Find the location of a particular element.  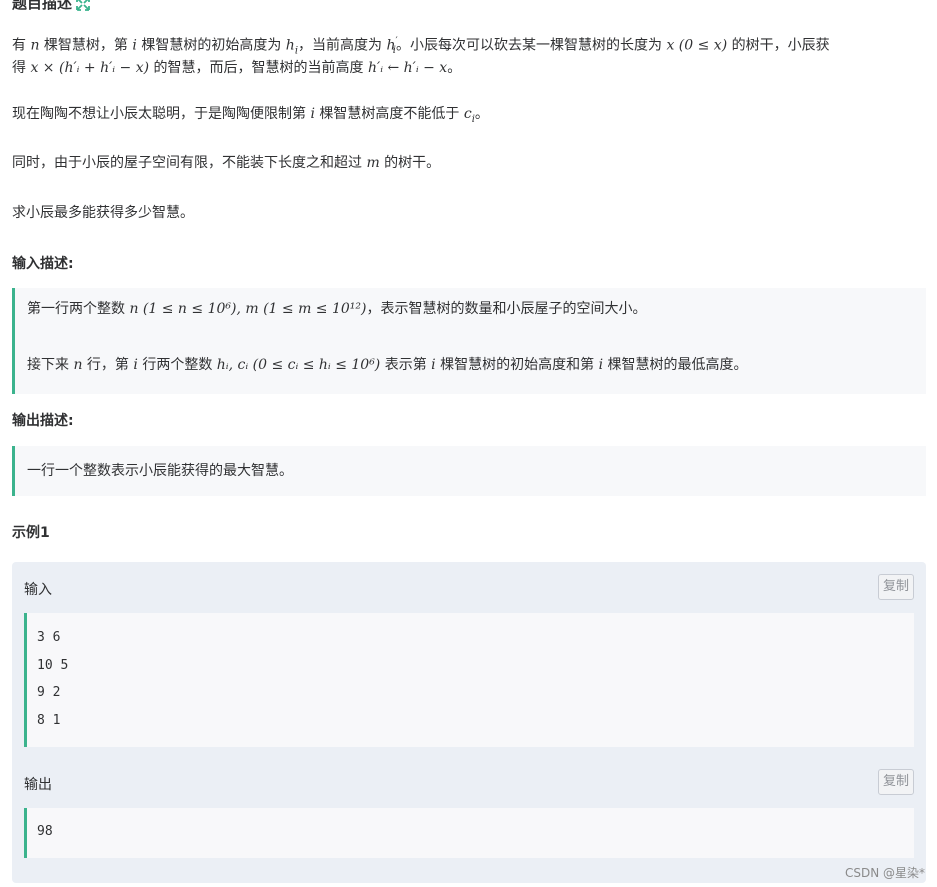

code-line: 9 2 is located at coordinates (49, 692).